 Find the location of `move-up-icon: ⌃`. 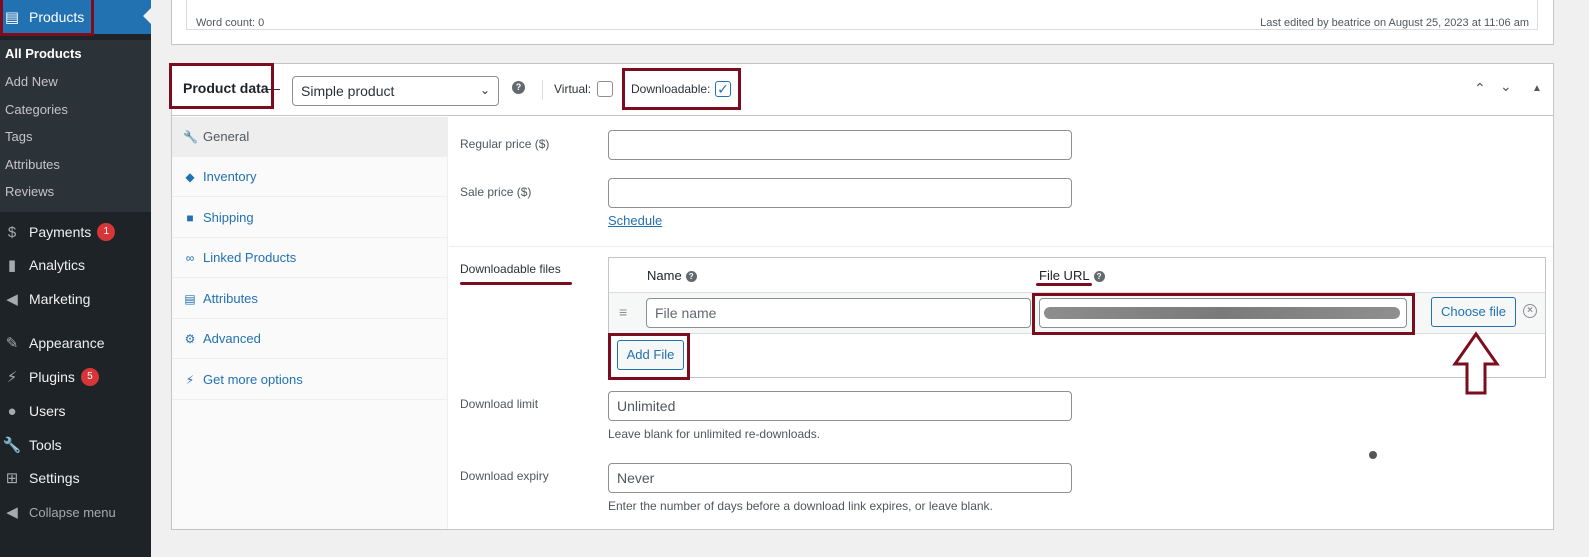

move-up-icon: ⌃ is located at coordinates (1480, 88).